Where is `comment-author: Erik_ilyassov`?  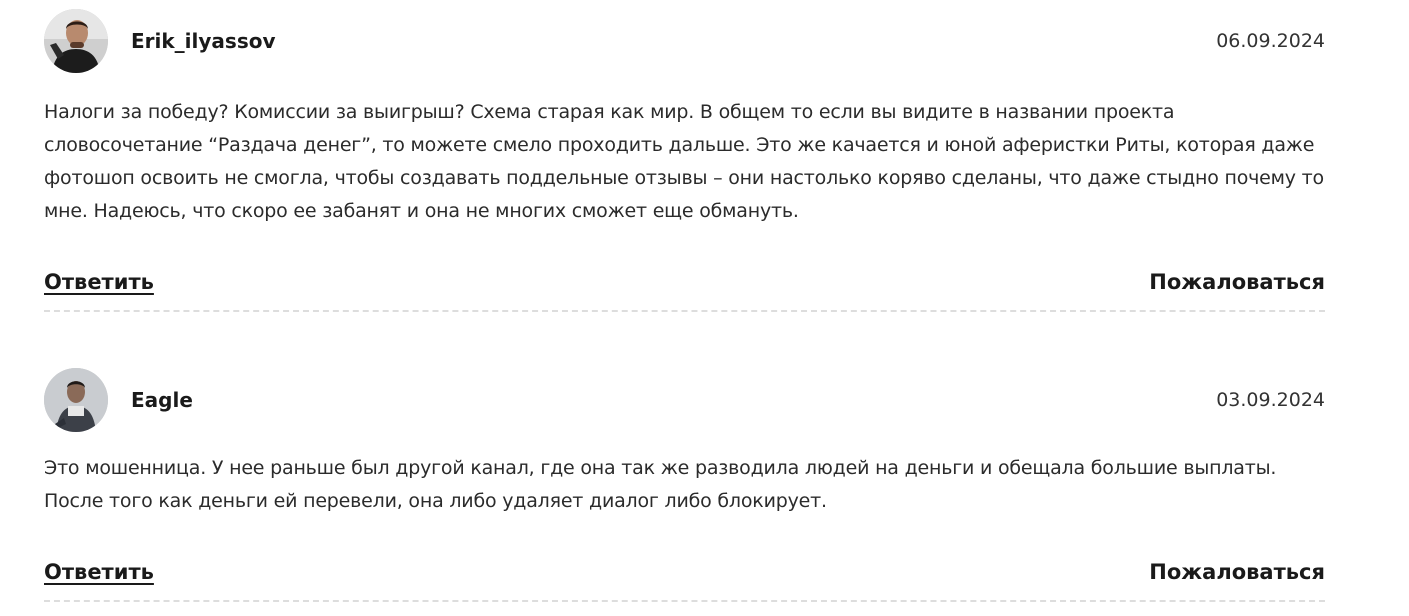
comment-author: Erik_ilyassov is located at coordinates (203, 41).